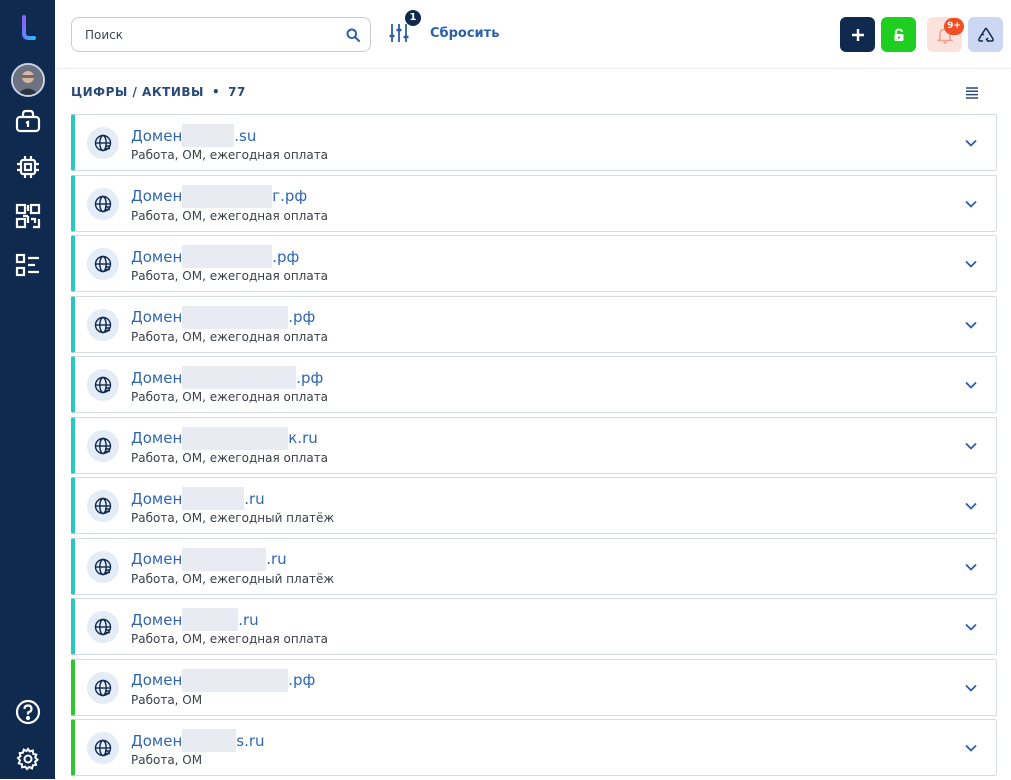 The image size is (1011, 780). What do you see at coordinates (27, 121) in the screenshot?
I see `briefcase-icon` at bounding box center [27, 121].